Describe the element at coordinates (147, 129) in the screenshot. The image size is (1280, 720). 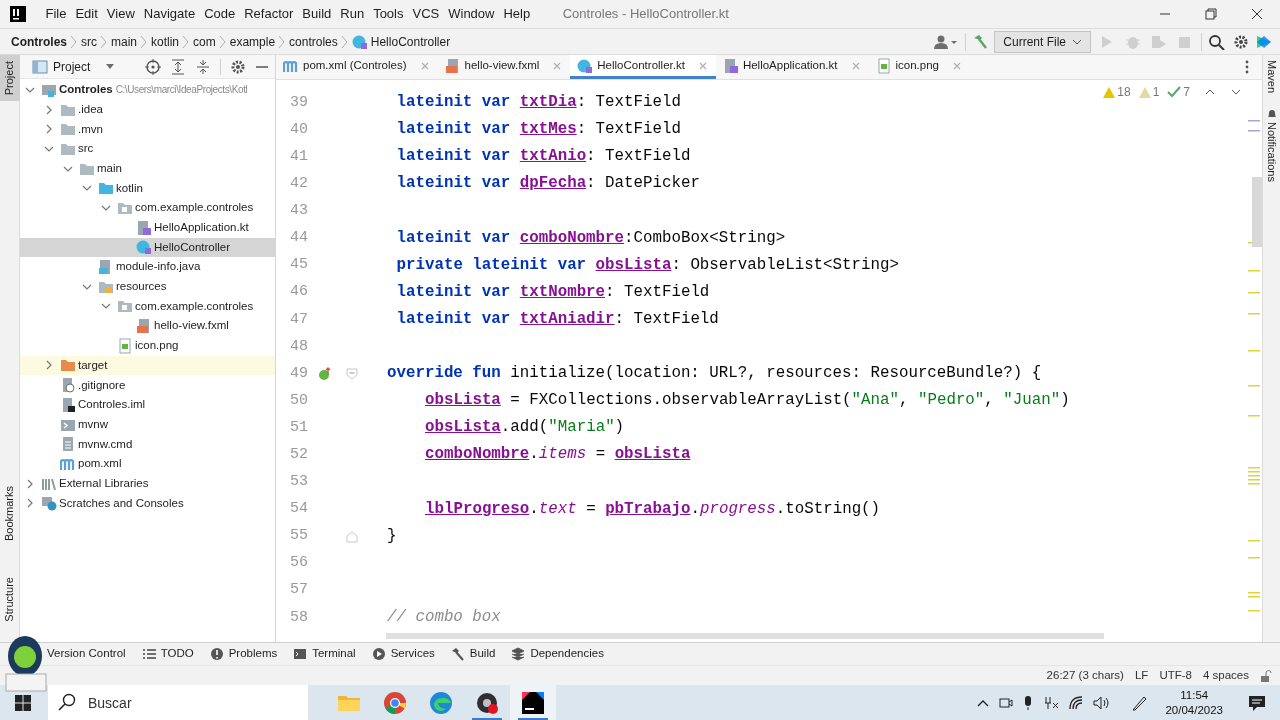
I see `tree-item: .mvn` at that location.